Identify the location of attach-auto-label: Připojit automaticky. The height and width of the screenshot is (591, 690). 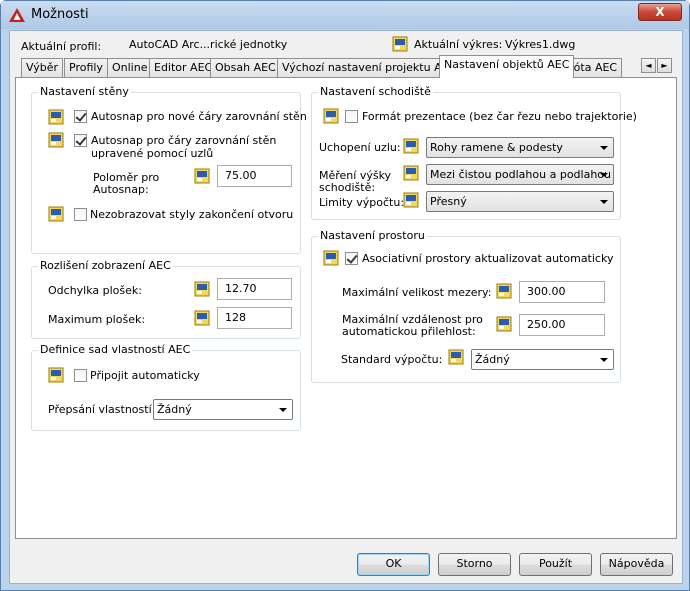
(145, 375).